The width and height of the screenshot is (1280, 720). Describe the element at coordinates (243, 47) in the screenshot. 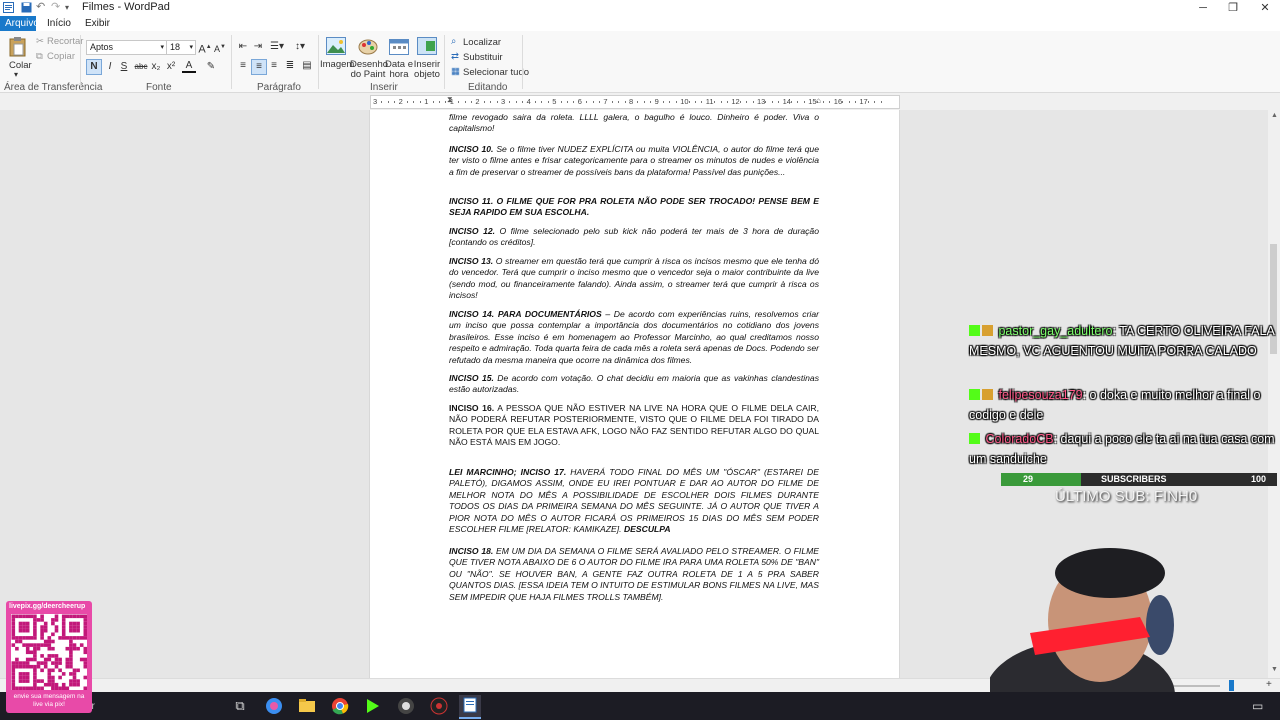

I see `decrease-indent-icon: ⇤` at that location.